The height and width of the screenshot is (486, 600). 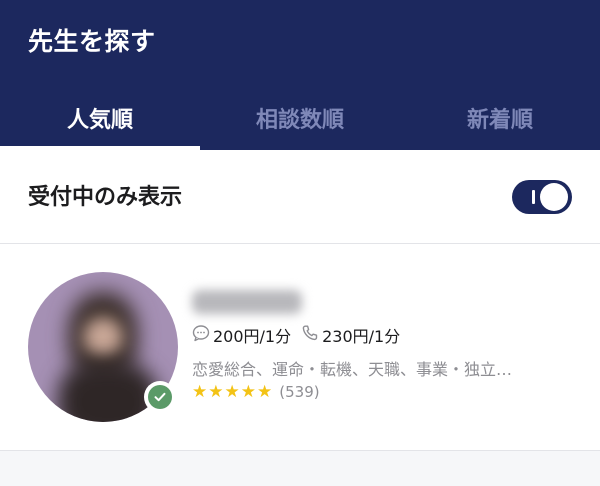 What do you see at coordinates (252, 336) in the screenshot?
I see `chat-price-text: 200円/1分` at bounding box center [252, 336].